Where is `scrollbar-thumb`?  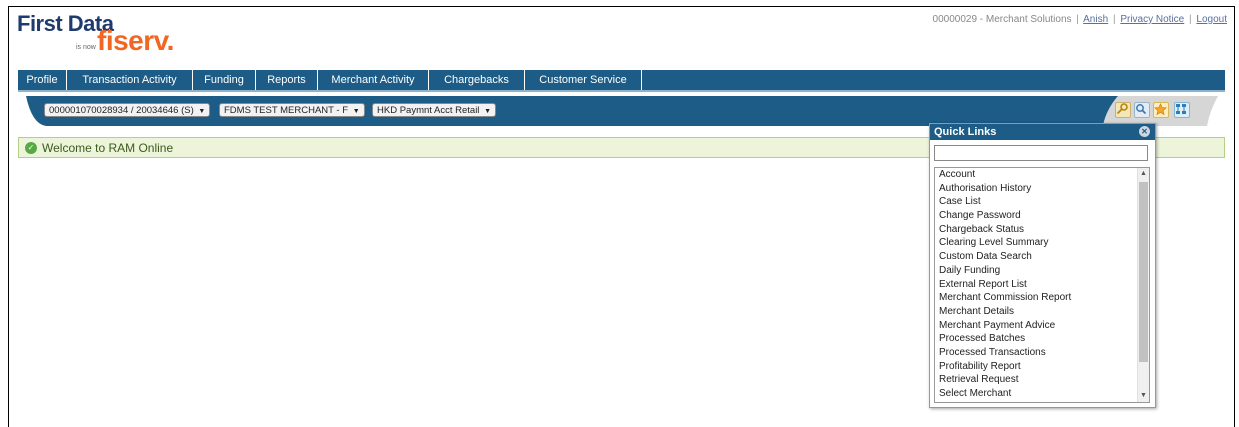 scrollbar-thumb is located at coordinates (1143, 272).